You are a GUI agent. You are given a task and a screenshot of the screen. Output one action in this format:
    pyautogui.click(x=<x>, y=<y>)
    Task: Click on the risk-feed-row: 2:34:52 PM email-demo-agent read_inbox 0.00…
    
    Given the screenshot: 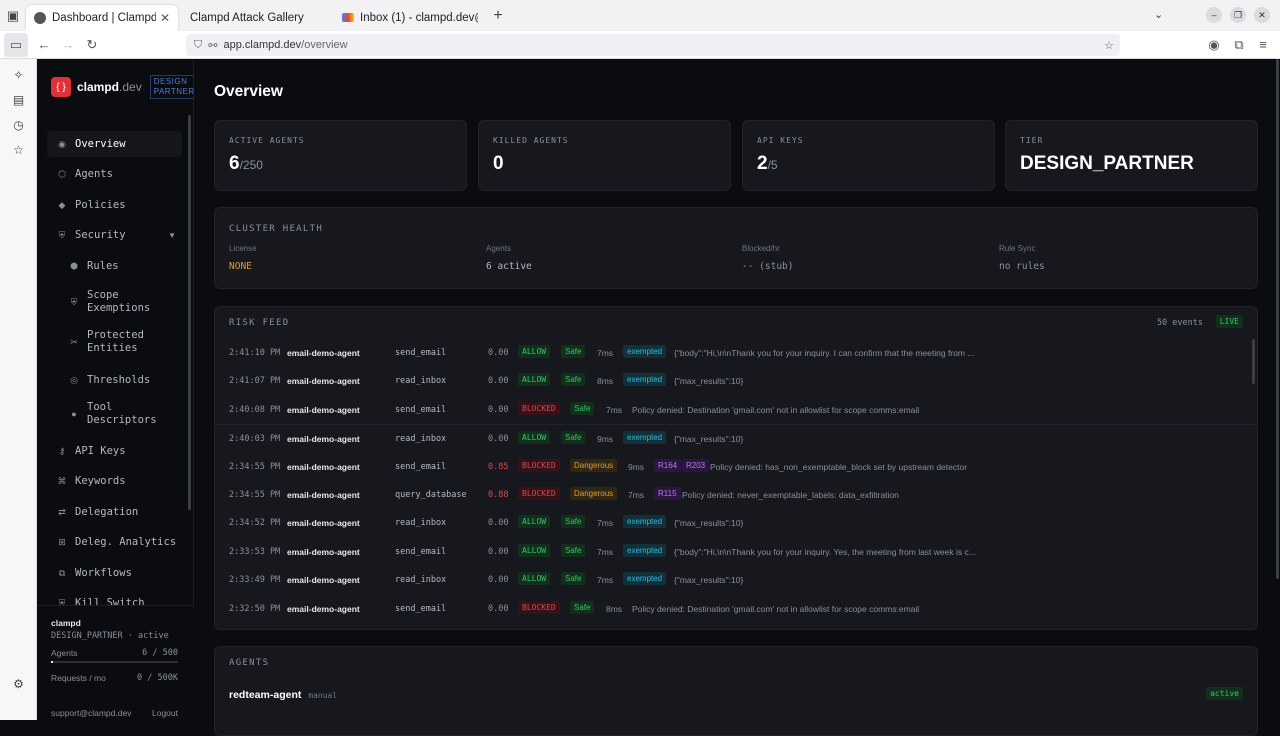 What is the action you would take?
    pyautogui.click(x=736, y=523)
    